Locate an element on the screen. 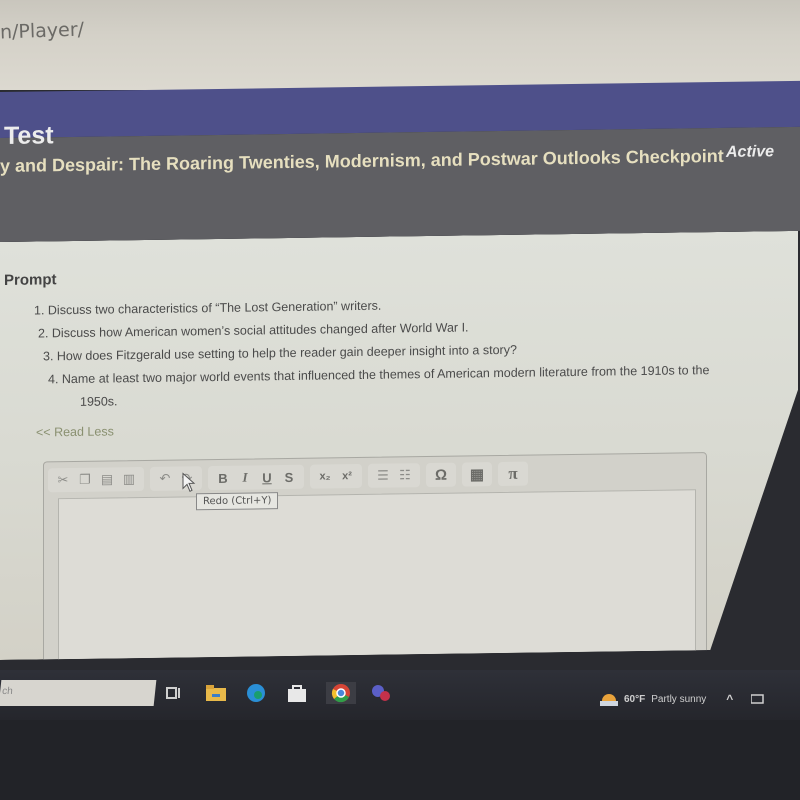 This screenshot has width=800, height=800. subscript-button: x₂ is located at coordinates (325, 476).